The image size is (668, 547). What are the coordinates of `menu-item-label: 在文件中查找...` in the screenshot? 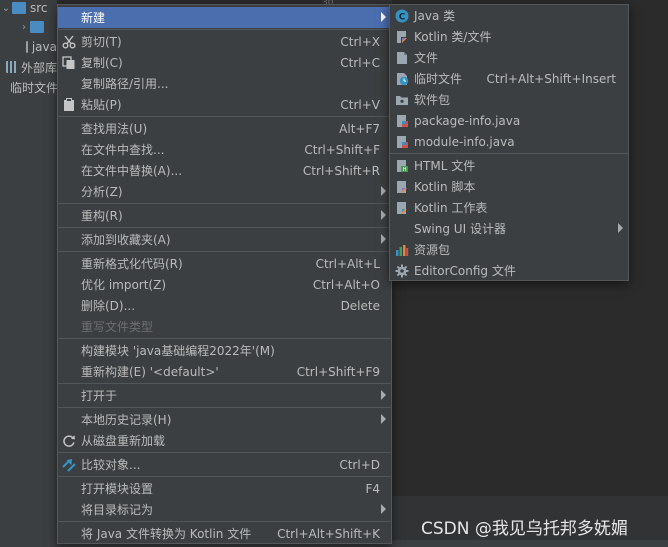 It's located at (123, 150).